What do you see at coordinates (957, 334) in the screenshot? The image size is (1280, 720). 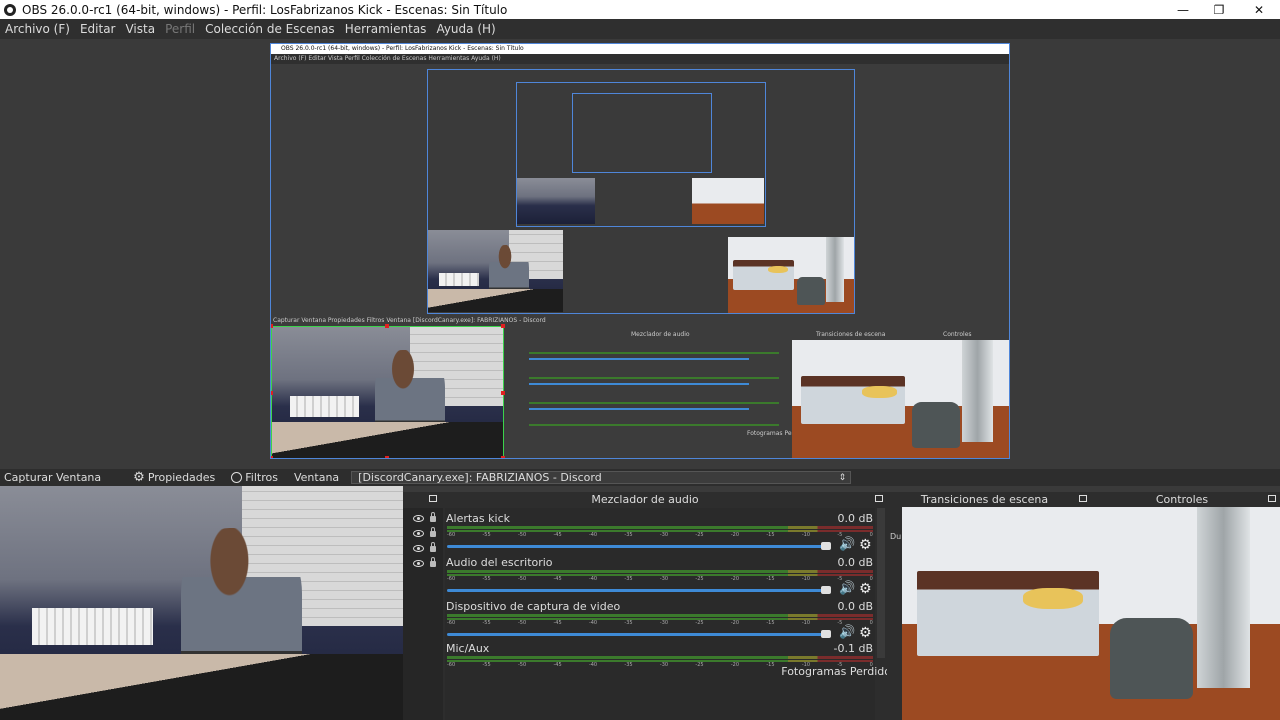 I see `nested-controls-title: Controles` at bounding box center [957, 334].